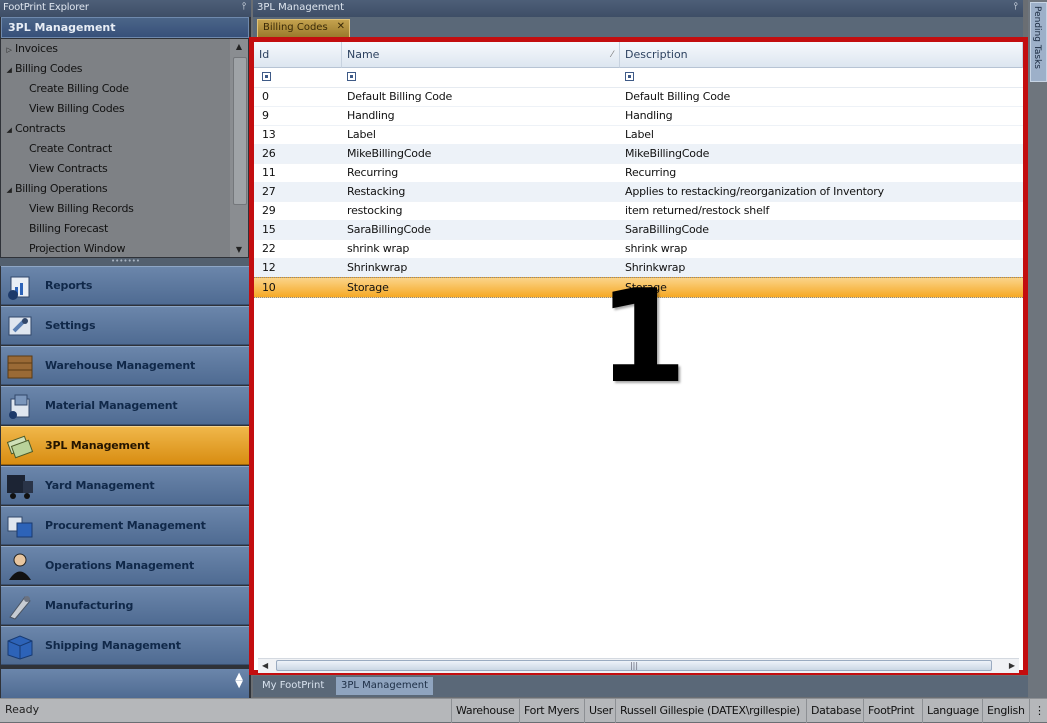 The width and height of the screenshot is (1047, 723). Describe the element at coordinates (125, 565) in the screenshot. I see `nav-operations-management: Operations Management` at that location.